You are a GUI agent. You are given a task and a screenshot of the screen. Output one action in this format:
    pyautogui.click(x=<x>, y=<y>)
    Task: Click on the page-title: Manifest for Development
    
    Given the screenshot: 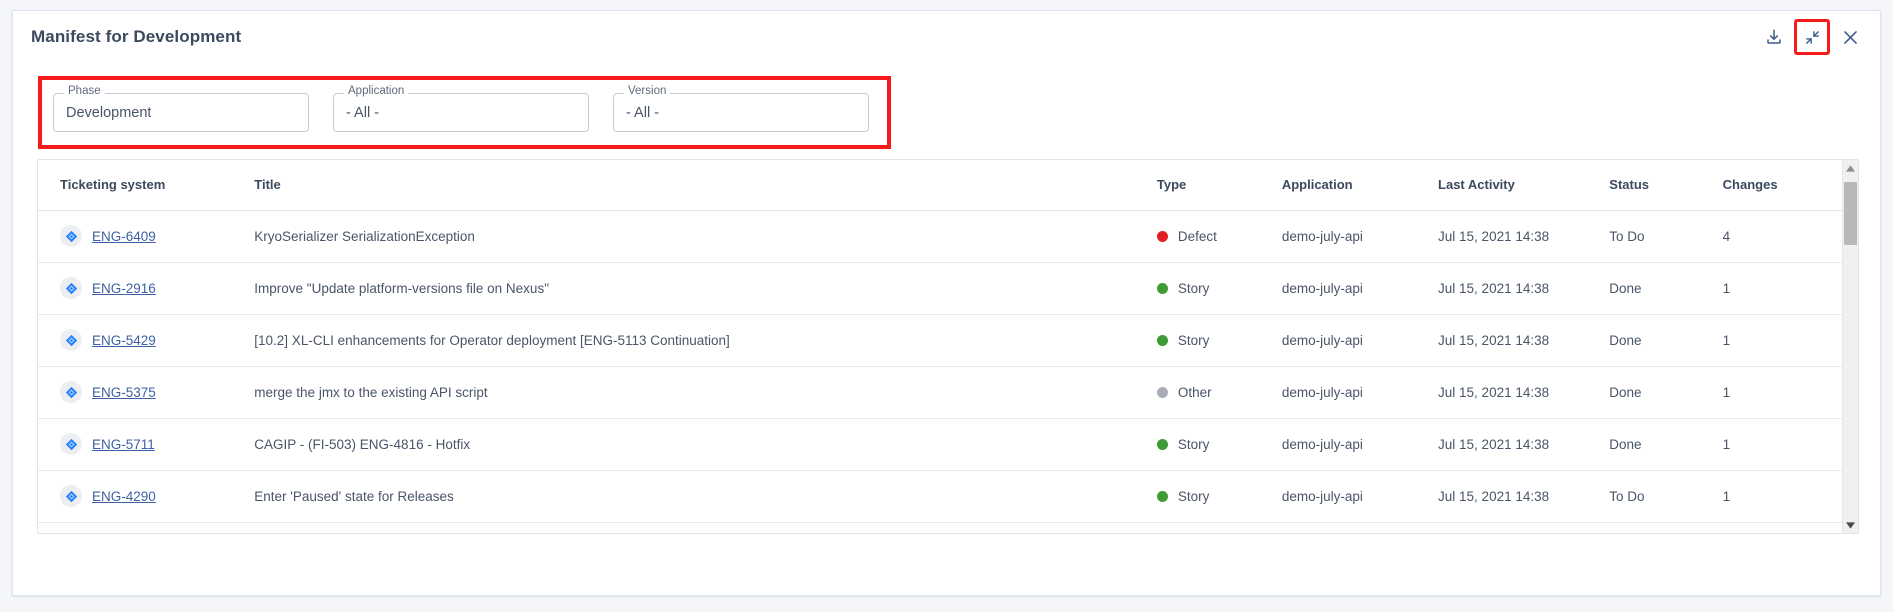 What is the action you would take?
    pyautogui.click(x=136, y=36)
    